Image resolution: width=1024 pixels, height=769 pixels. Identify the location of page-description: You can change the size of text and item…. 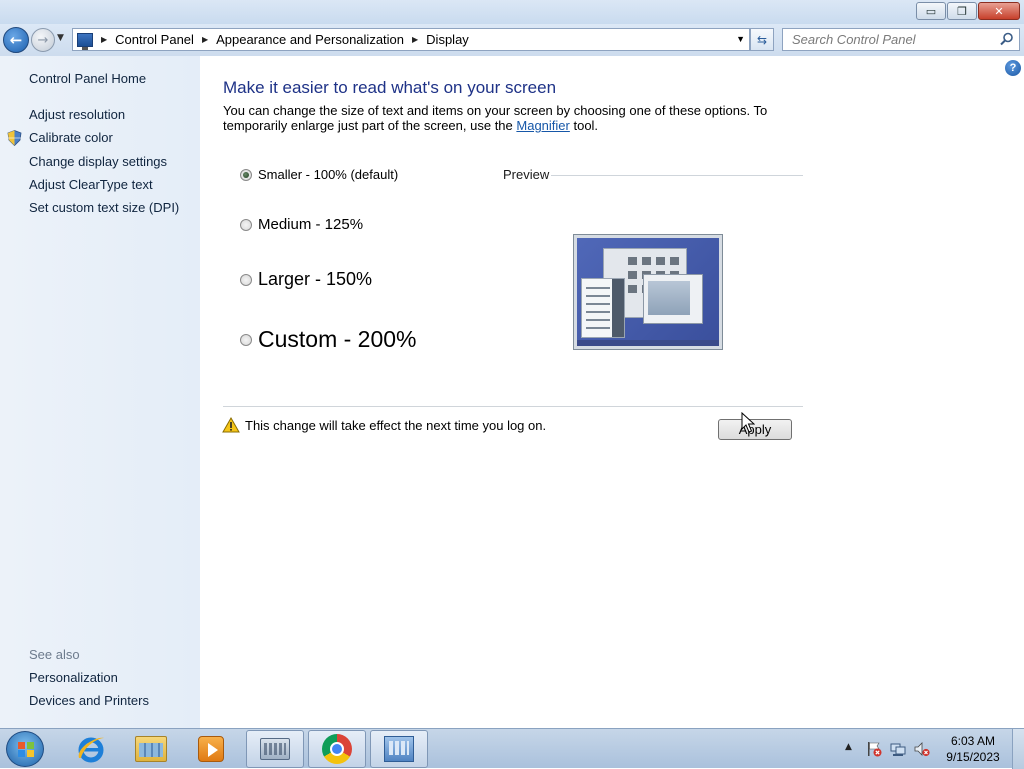
(503, 118).